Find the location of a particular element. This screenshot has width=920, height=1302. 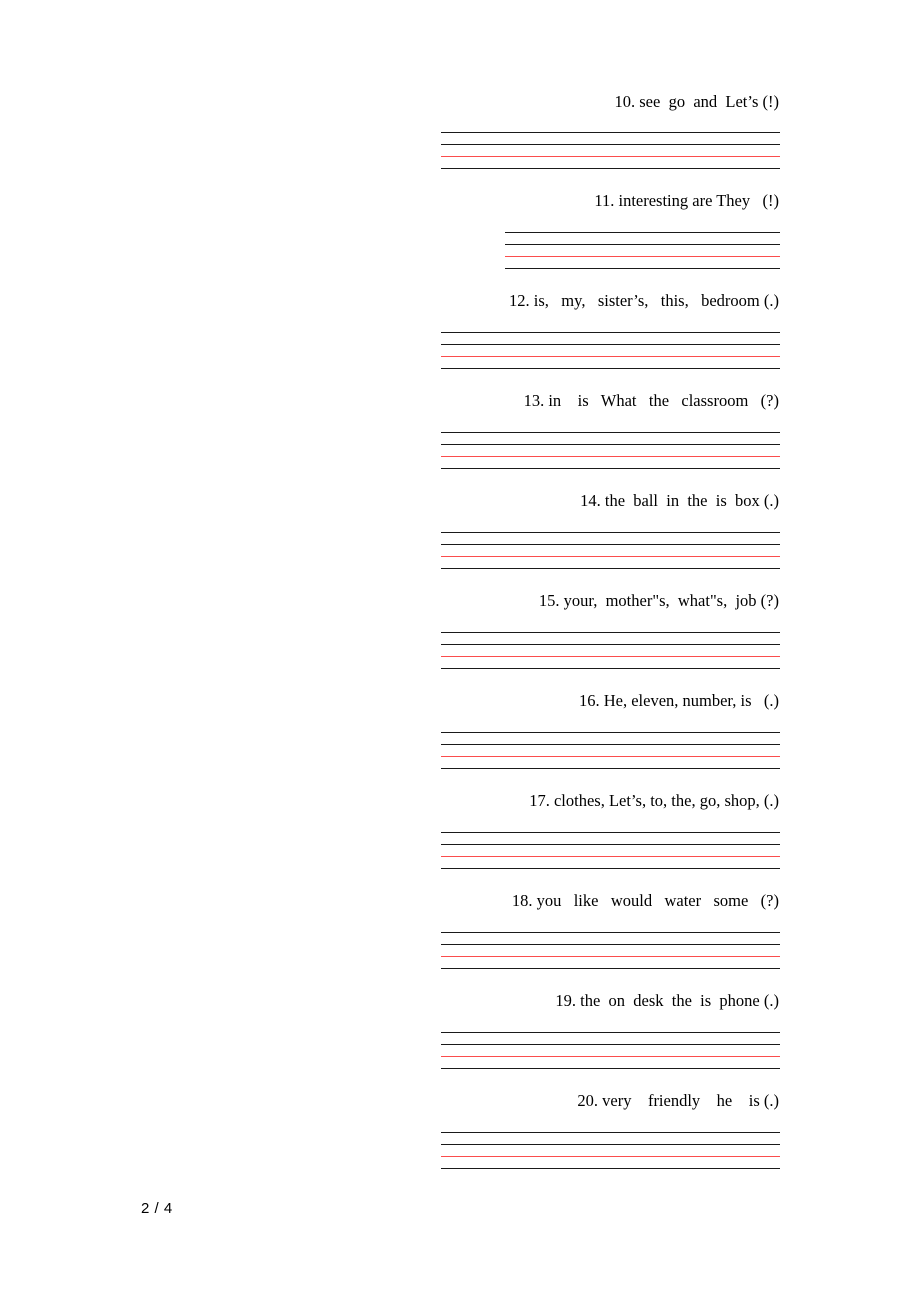

exercise-item: 16. He, eleven, number, is (.) is located at coordinates (460, 730).